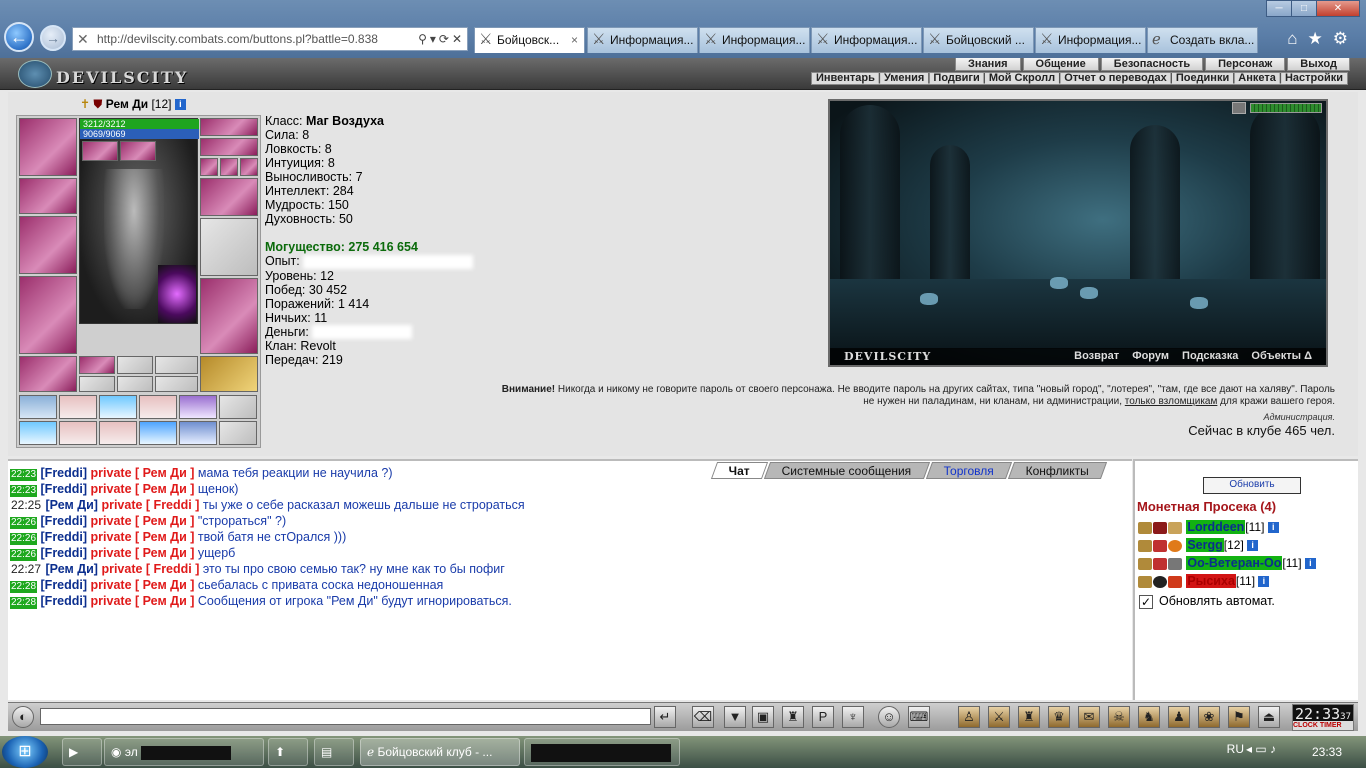 Image resolution: width=1366 pixels, height=768 pixels. What do you see at coordinates (703, 717) in the screenshot?
I see `eraser-icon: ⌫` at bounding box center [703, 717].